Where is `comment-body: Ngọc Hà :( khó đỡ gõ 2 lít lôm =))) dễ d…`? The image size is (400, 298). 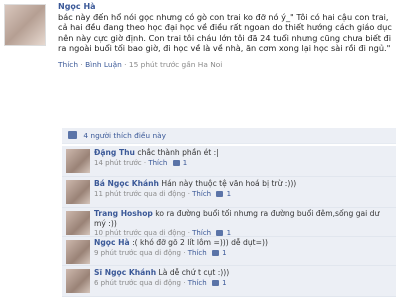
comment-body: Ngọc Hà :( khó đỡ gõ 2 lít lôm =))) dễ d… is located at coordinates (243, 248).